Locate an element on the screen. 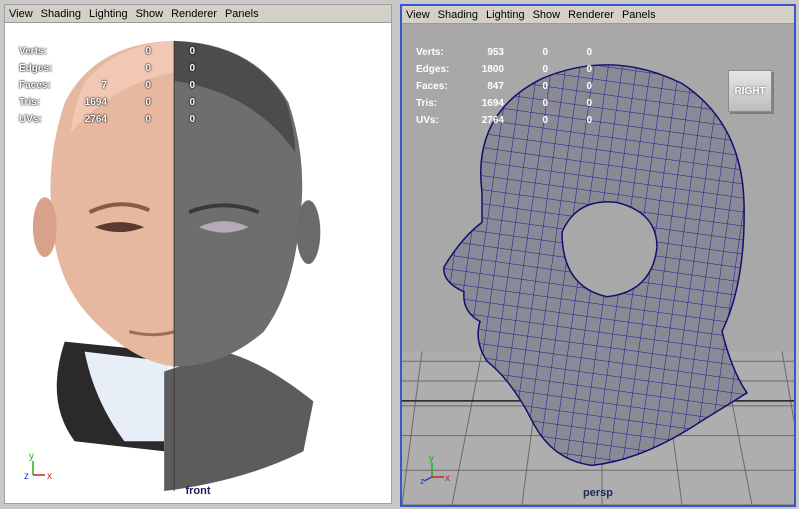 Image resolution: width=799 pixels, height=509 pixels. view-cube-label: RIGHT is located at coordinates (750, 91).